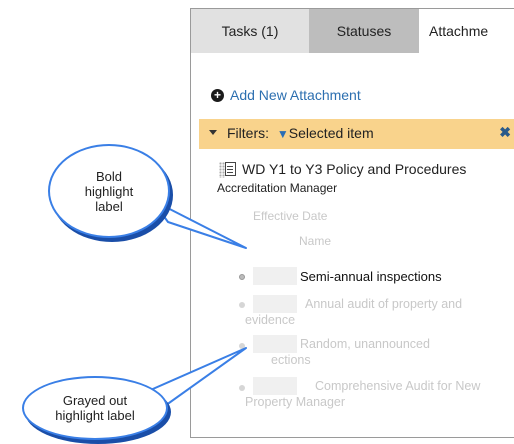  Describe the element at coordinates (95, 400) in the screenshot. I see `callout-text: Grayed out` at that location.